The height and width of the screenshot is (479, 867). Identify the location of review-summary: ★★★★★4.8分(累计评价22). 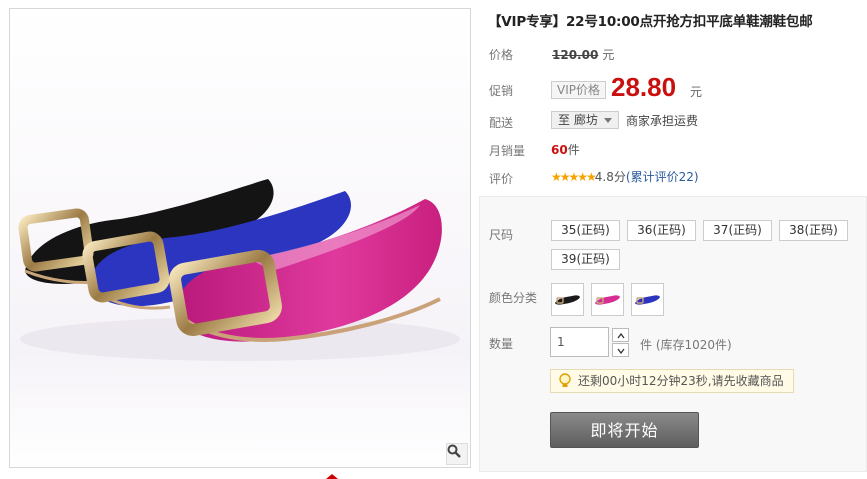
(625, 176).